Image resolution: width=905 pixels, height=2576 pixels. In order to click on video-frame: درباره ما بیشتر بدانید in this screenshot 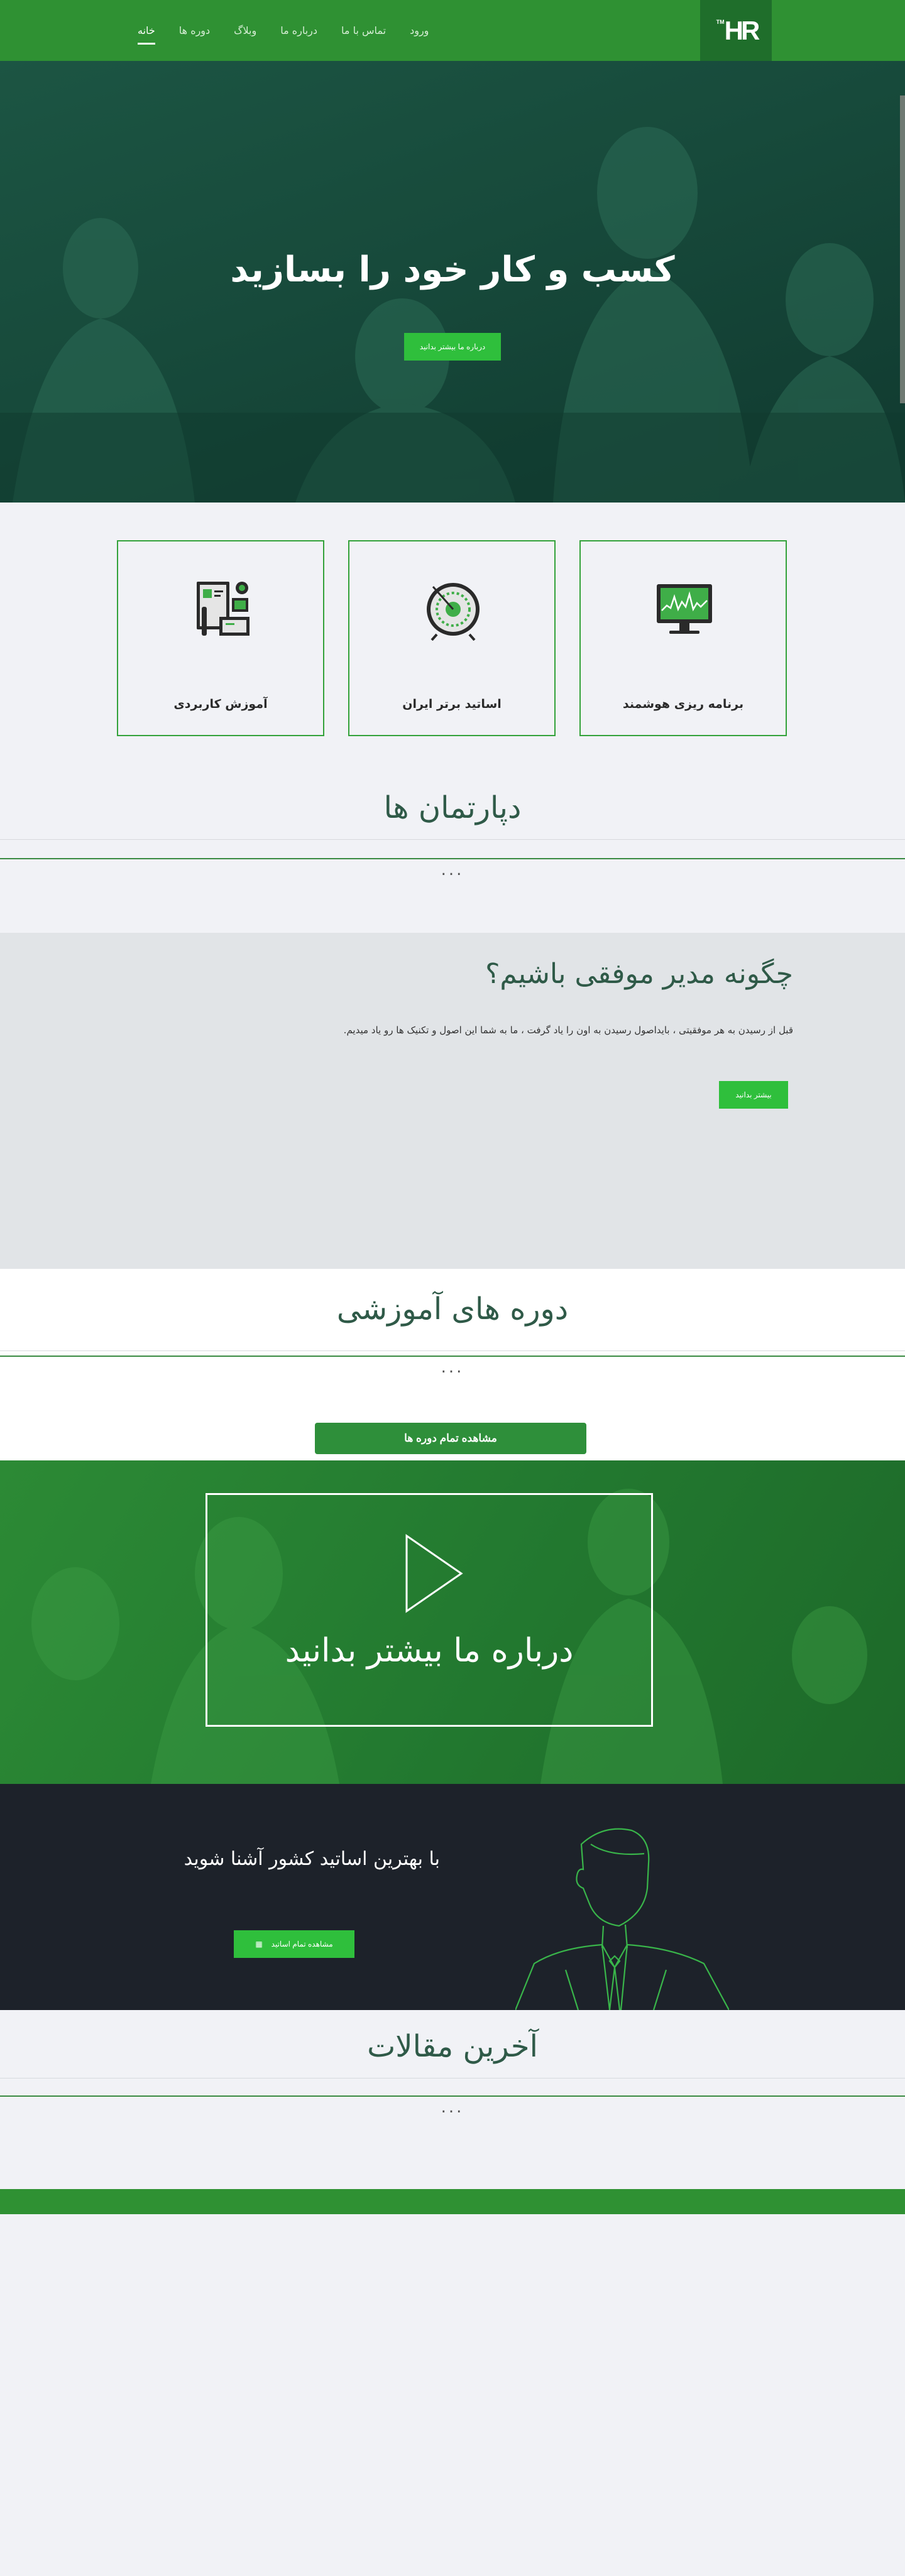, I will do `click(429, 1610)`.